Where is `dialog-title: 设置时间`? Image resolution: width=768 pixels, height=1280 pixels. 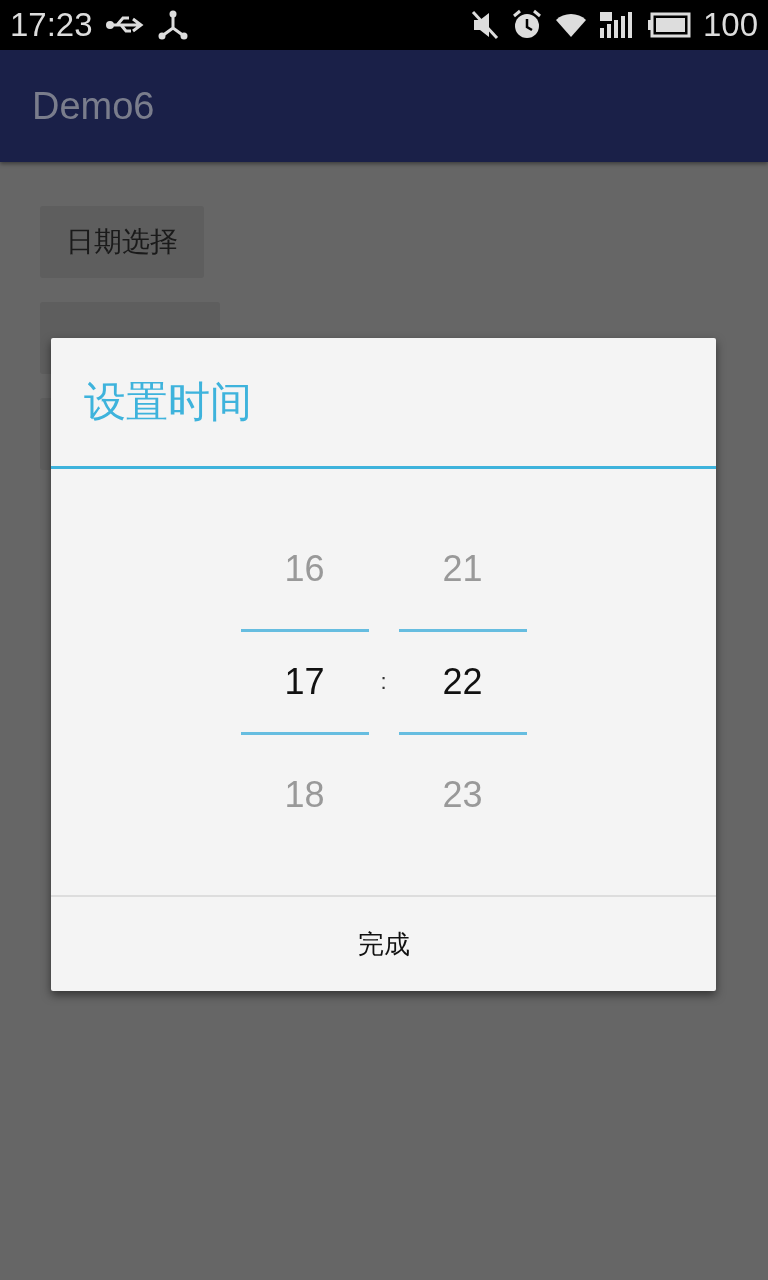
dialog-title: 设置时间 is located at coordinates (168, 402).